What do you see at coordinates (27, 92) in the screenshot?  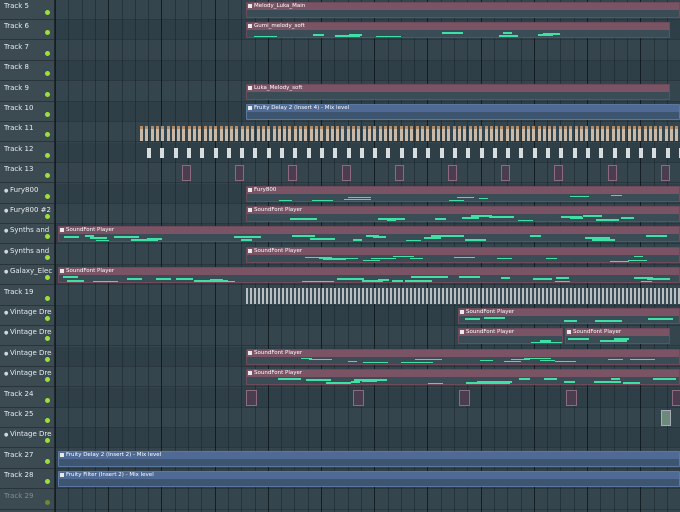 I see `track-header: Track 9` at bounding box center [27, 92].